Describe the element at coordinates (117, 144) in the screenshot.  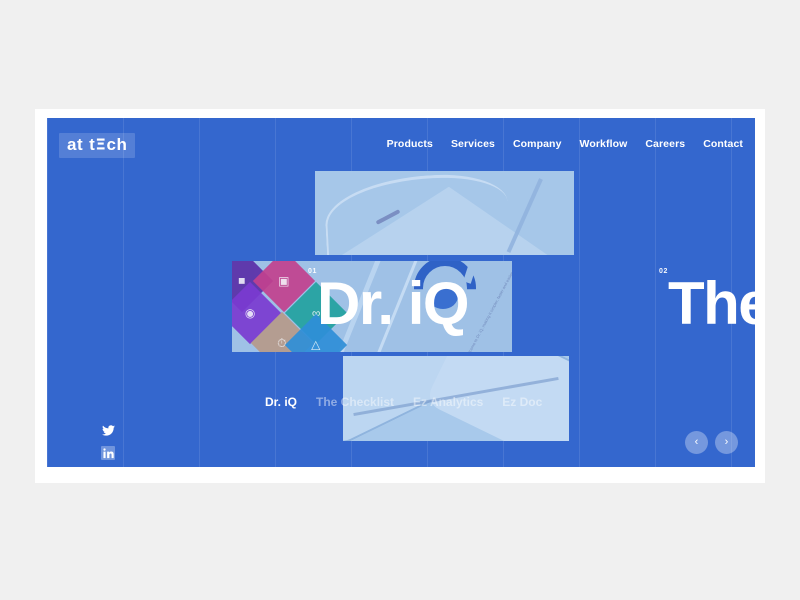
I see `logo-text-ch: ch` at that location.